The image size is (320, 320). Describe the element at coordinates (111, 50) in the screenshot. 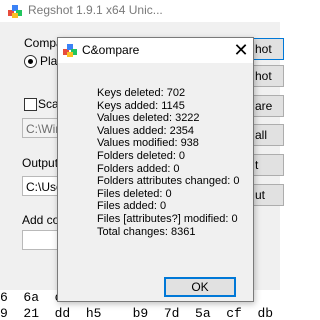

I see `dialog-title: C&ompare` at that location.